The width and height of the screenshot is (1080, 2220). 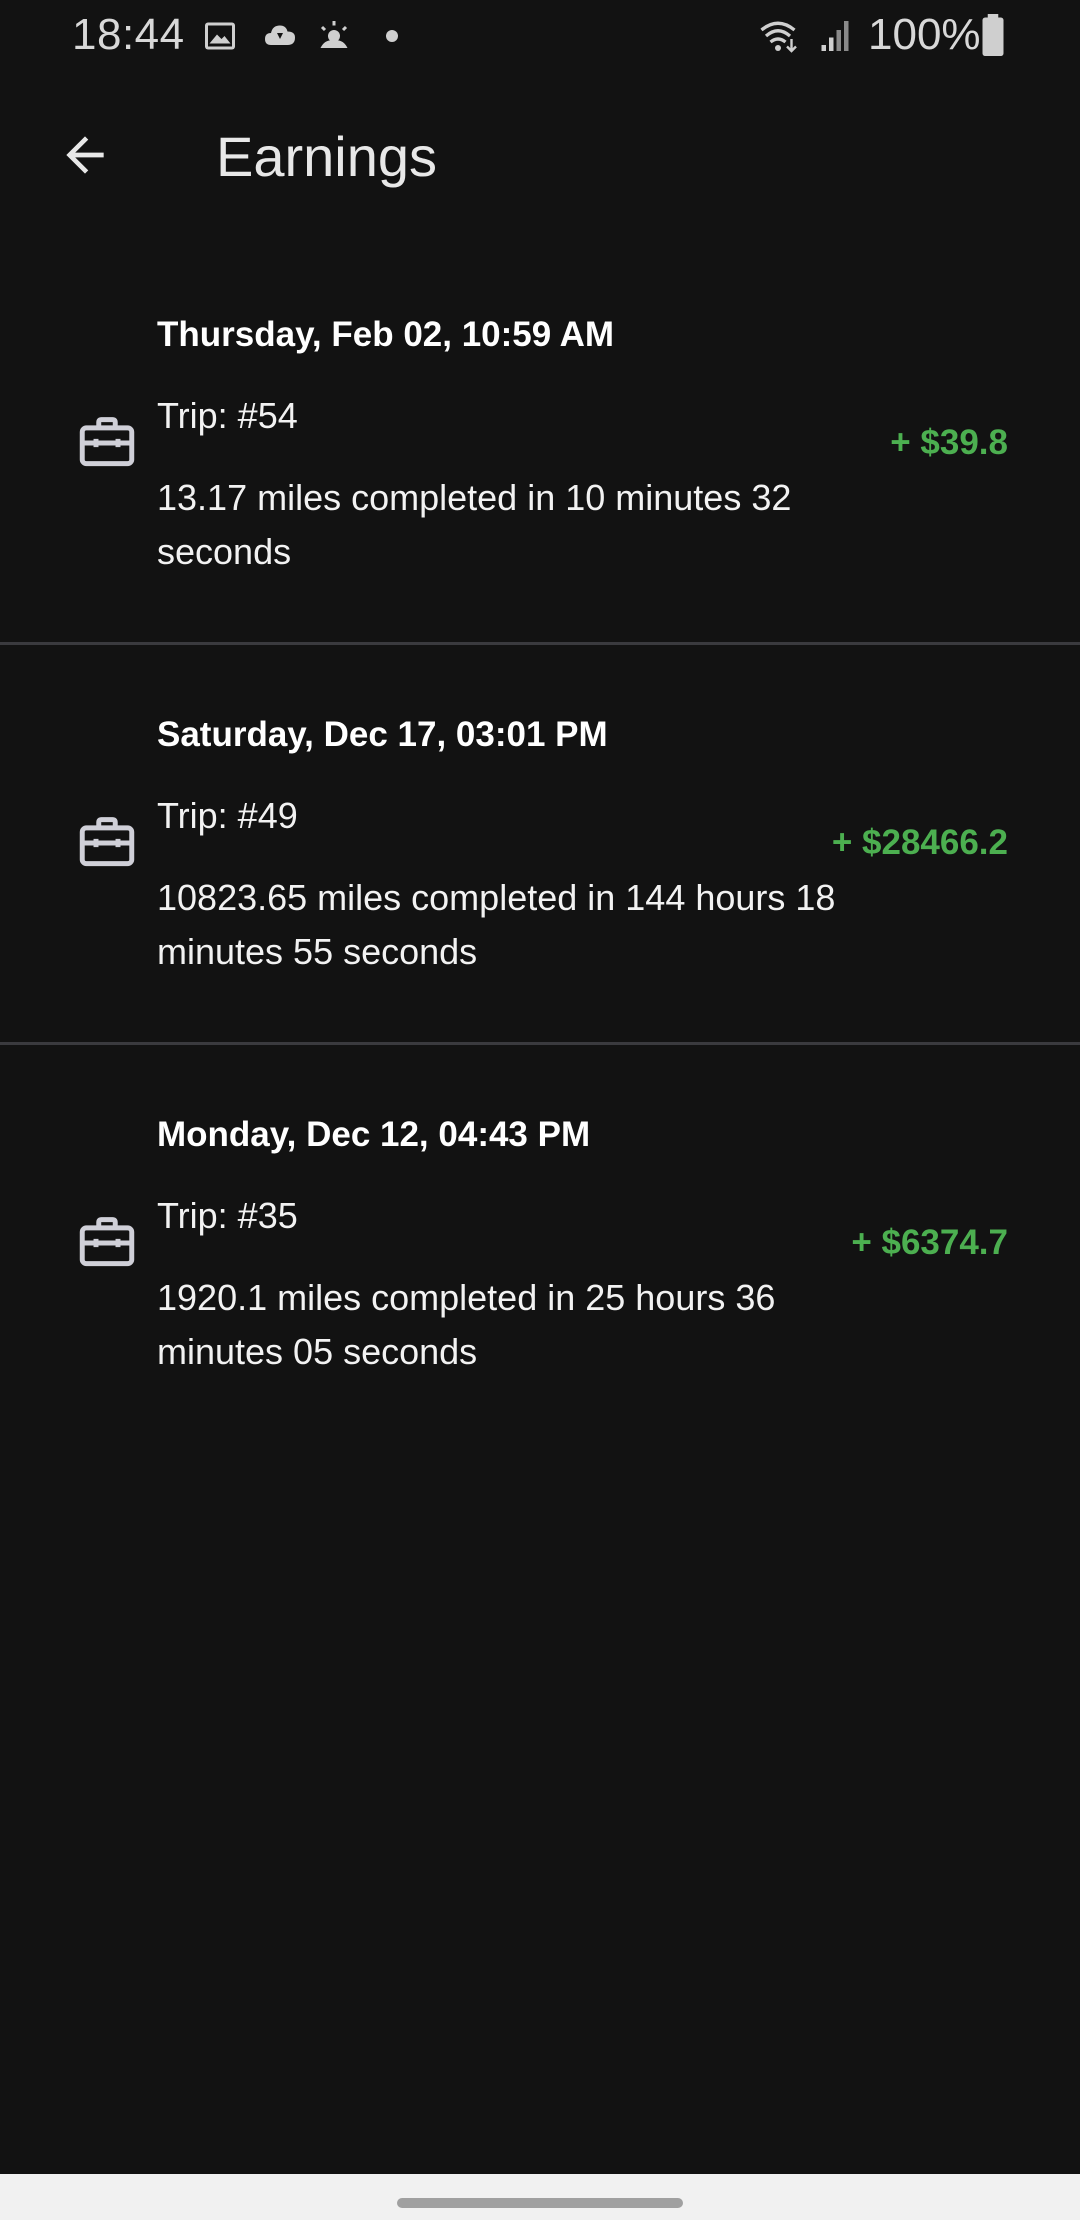 What do you see at coordinates (835, 36) in the screenshot?
I see `signal-icon` at bounding box center [835, 36].